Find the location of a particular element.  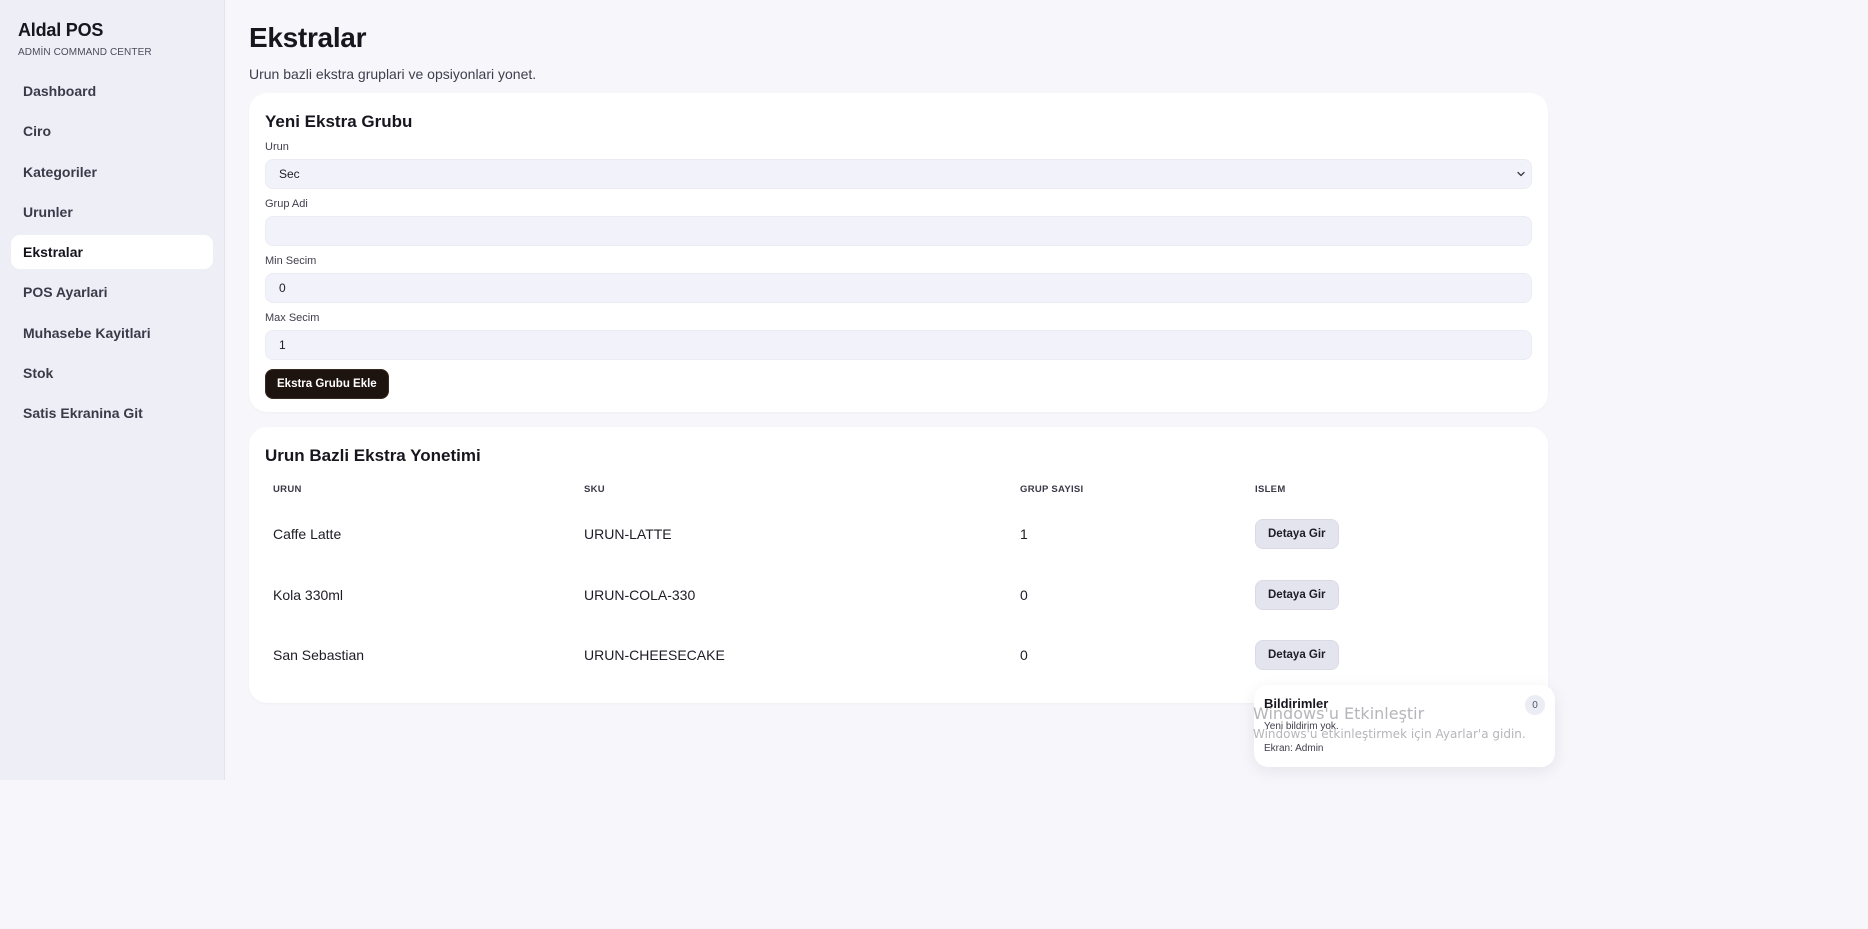

notification-count-badge: 0 is located at coordinates (1535, 705).